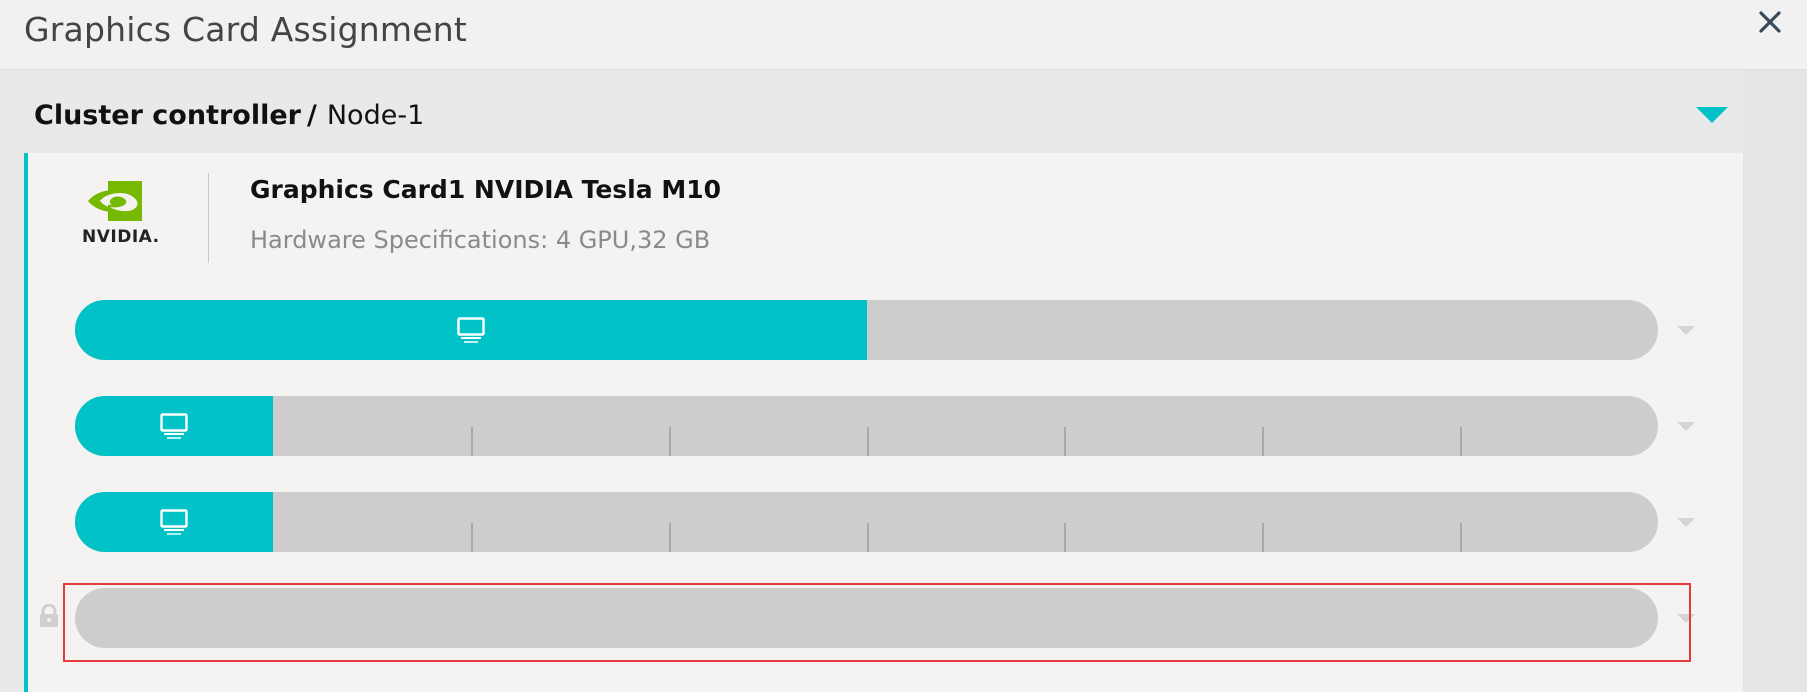  What do you see at coordinates (1775, 381) in the screenshot?
I see `scroll-gutter` at bounding box center [1775, 381].